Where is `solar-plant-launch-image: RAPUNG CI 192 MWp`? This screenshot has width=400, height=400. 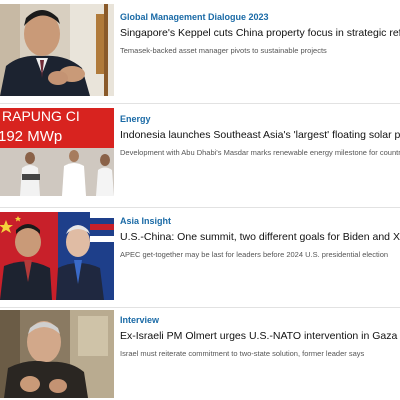 solar-plant-launch-image: RAPUNG CI 192 MWp is located at coordinates (57, 152).